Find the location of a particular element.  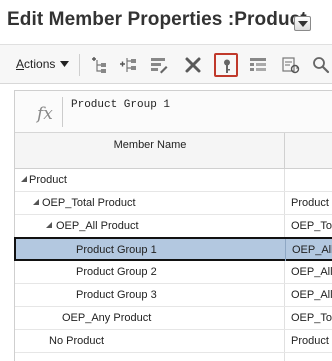

member-name: OEP_Total Product is located at coordinates (89, 203).